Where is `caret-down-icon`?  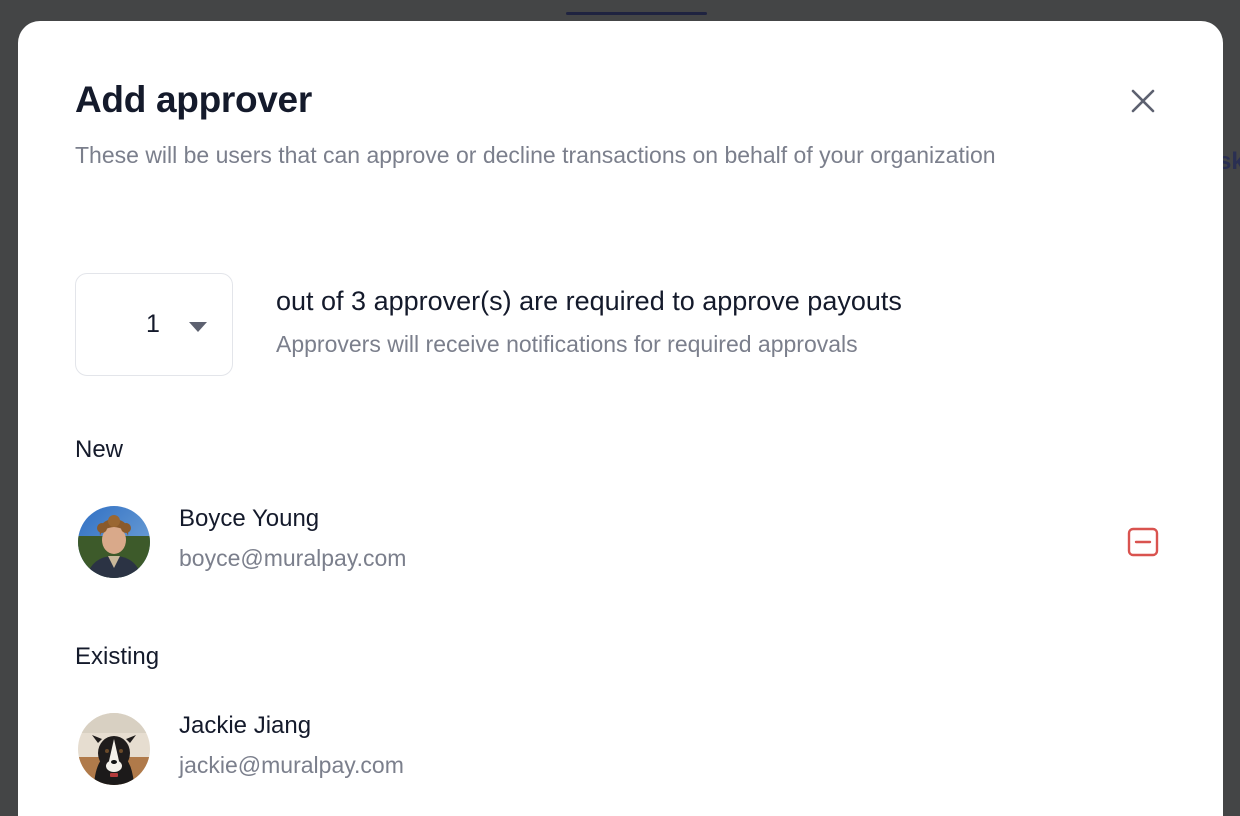 caret-down-icon is located at coordinates (198, 327).